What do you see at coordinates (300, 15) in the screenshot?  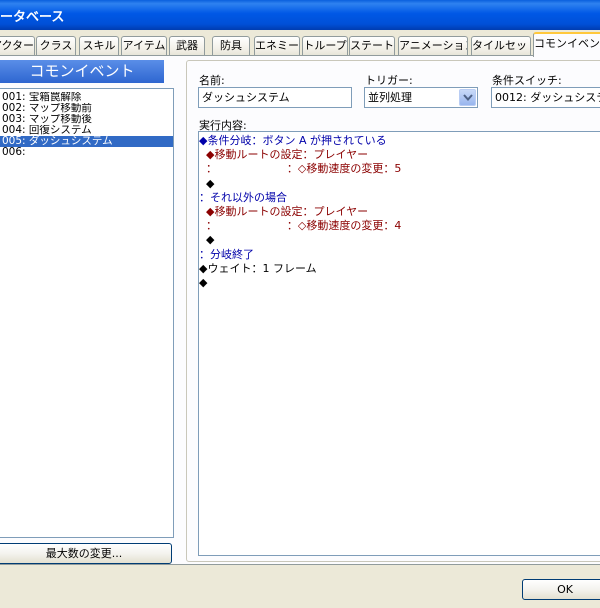 I see `window-titlebar: ータベース` at bounding box center [300, 15].